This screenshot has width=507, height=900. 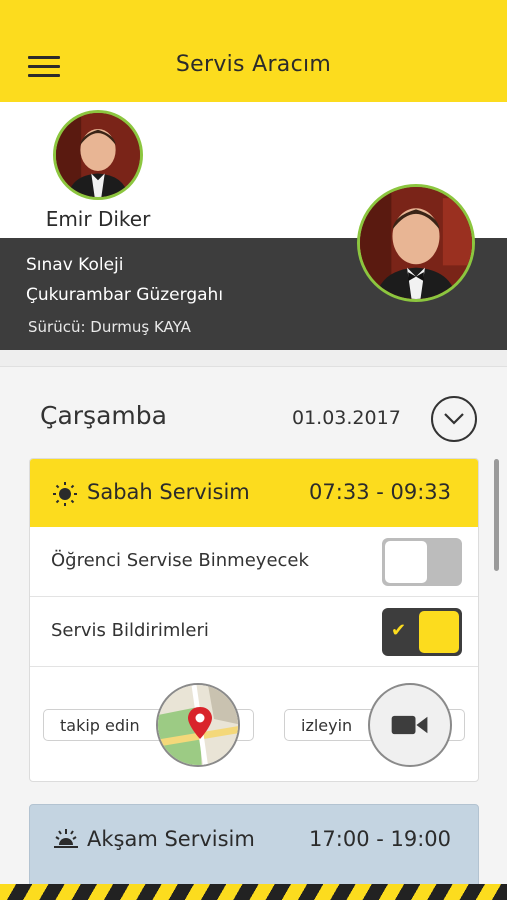 What do you see at coordinates (103, 415) in the screenshot?
I see `day-name: Çarşamba` at bounding box center [103, 415].